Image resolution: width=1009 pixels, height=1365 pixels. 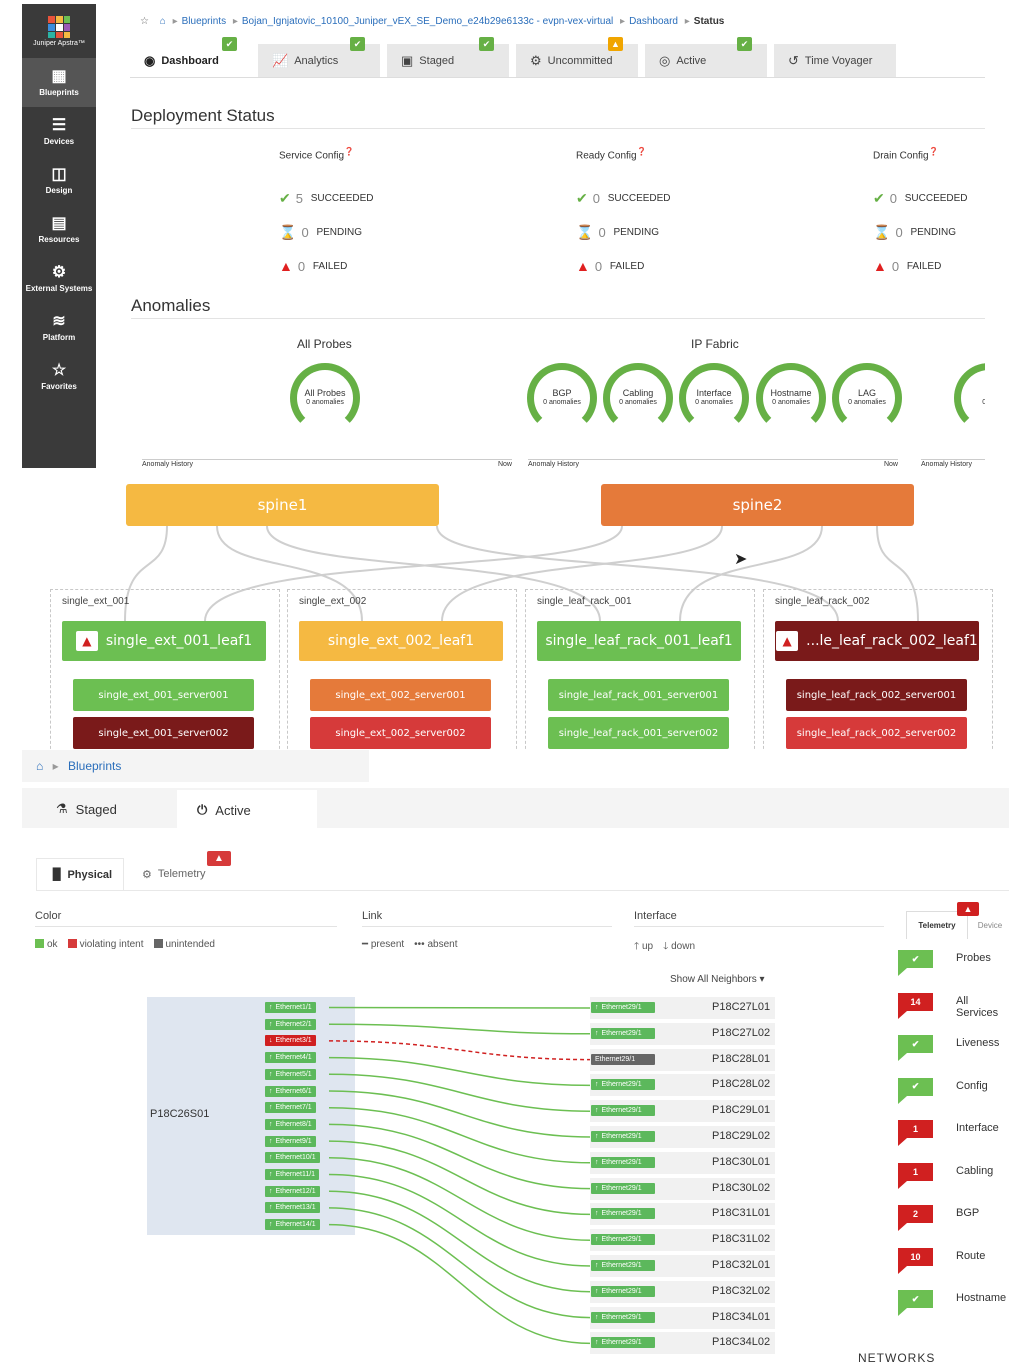 I want to click on nav-item-favorites: ☆ Favorites, so click(x=59, y=376).